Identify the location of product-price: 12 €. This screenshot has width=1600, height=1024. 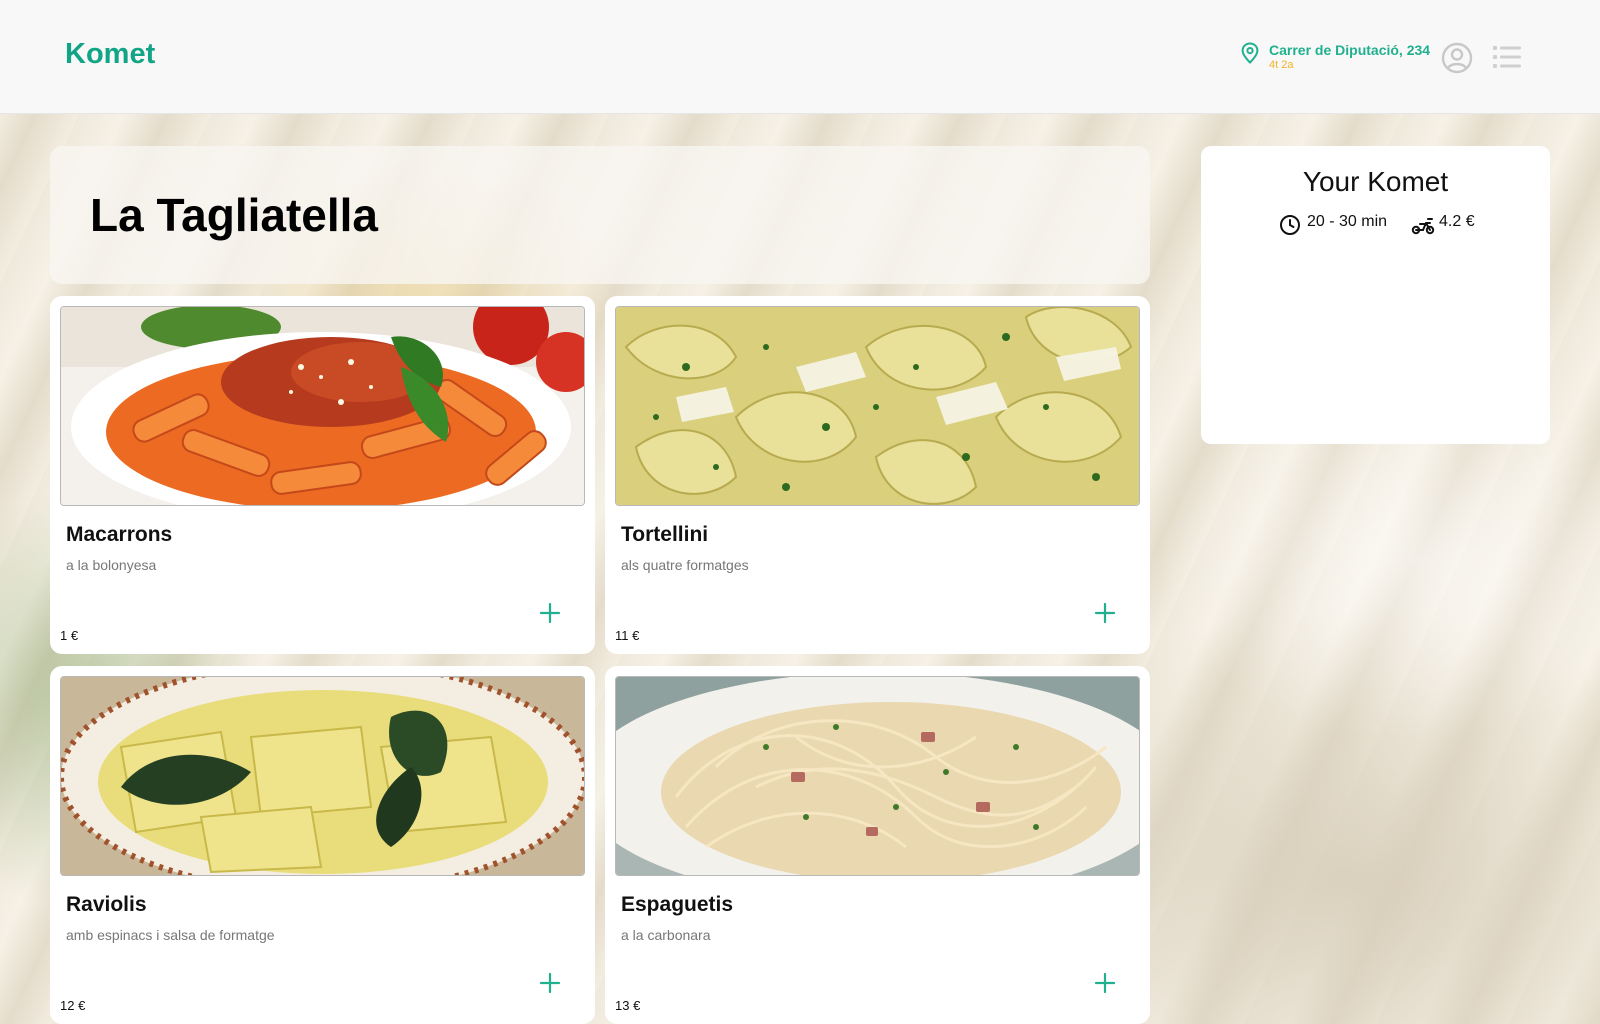
(73, 1005).